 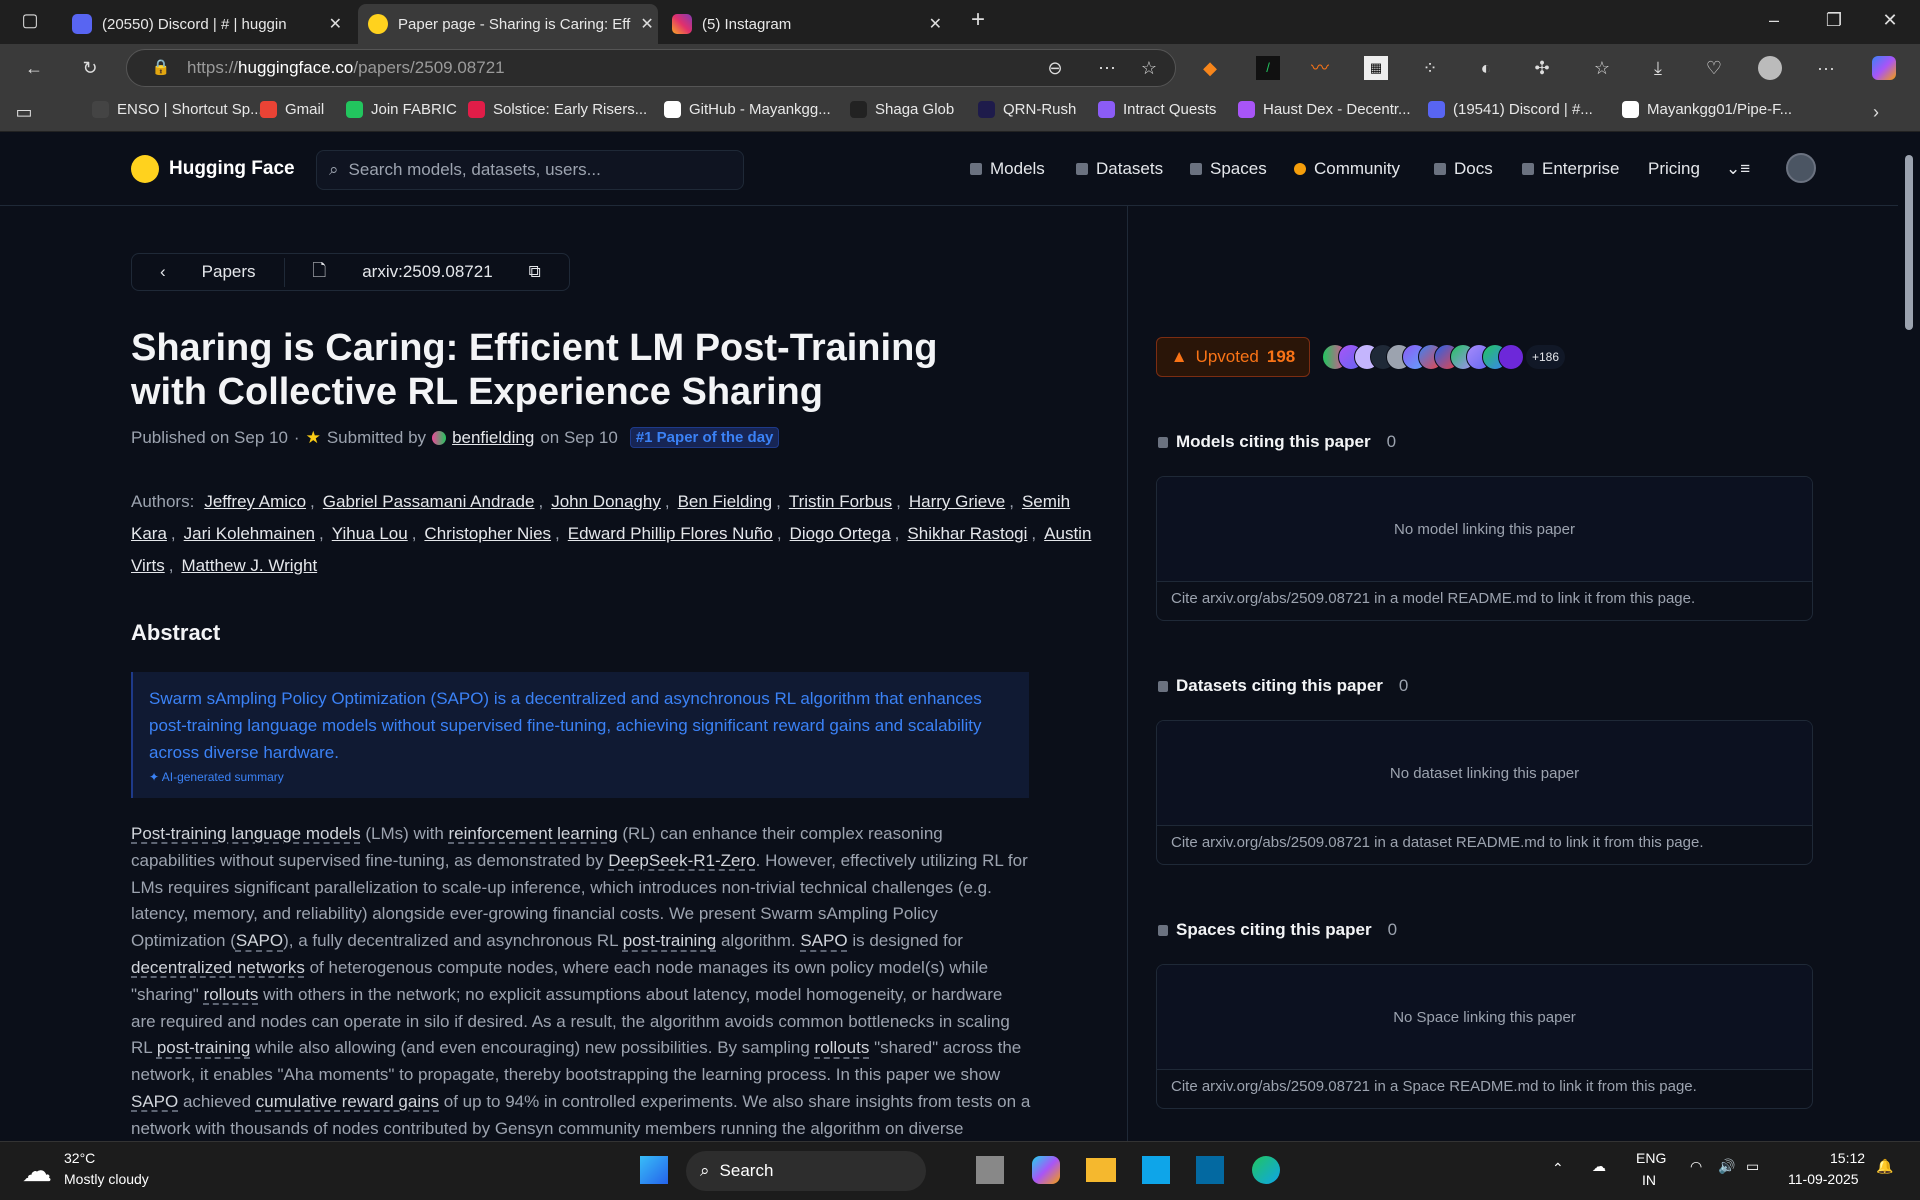 What do you see at coordinates (1107, 68) in the screenshot?
I see `read-aloud-icon: ⋯` at bounding box center [1107, 68].